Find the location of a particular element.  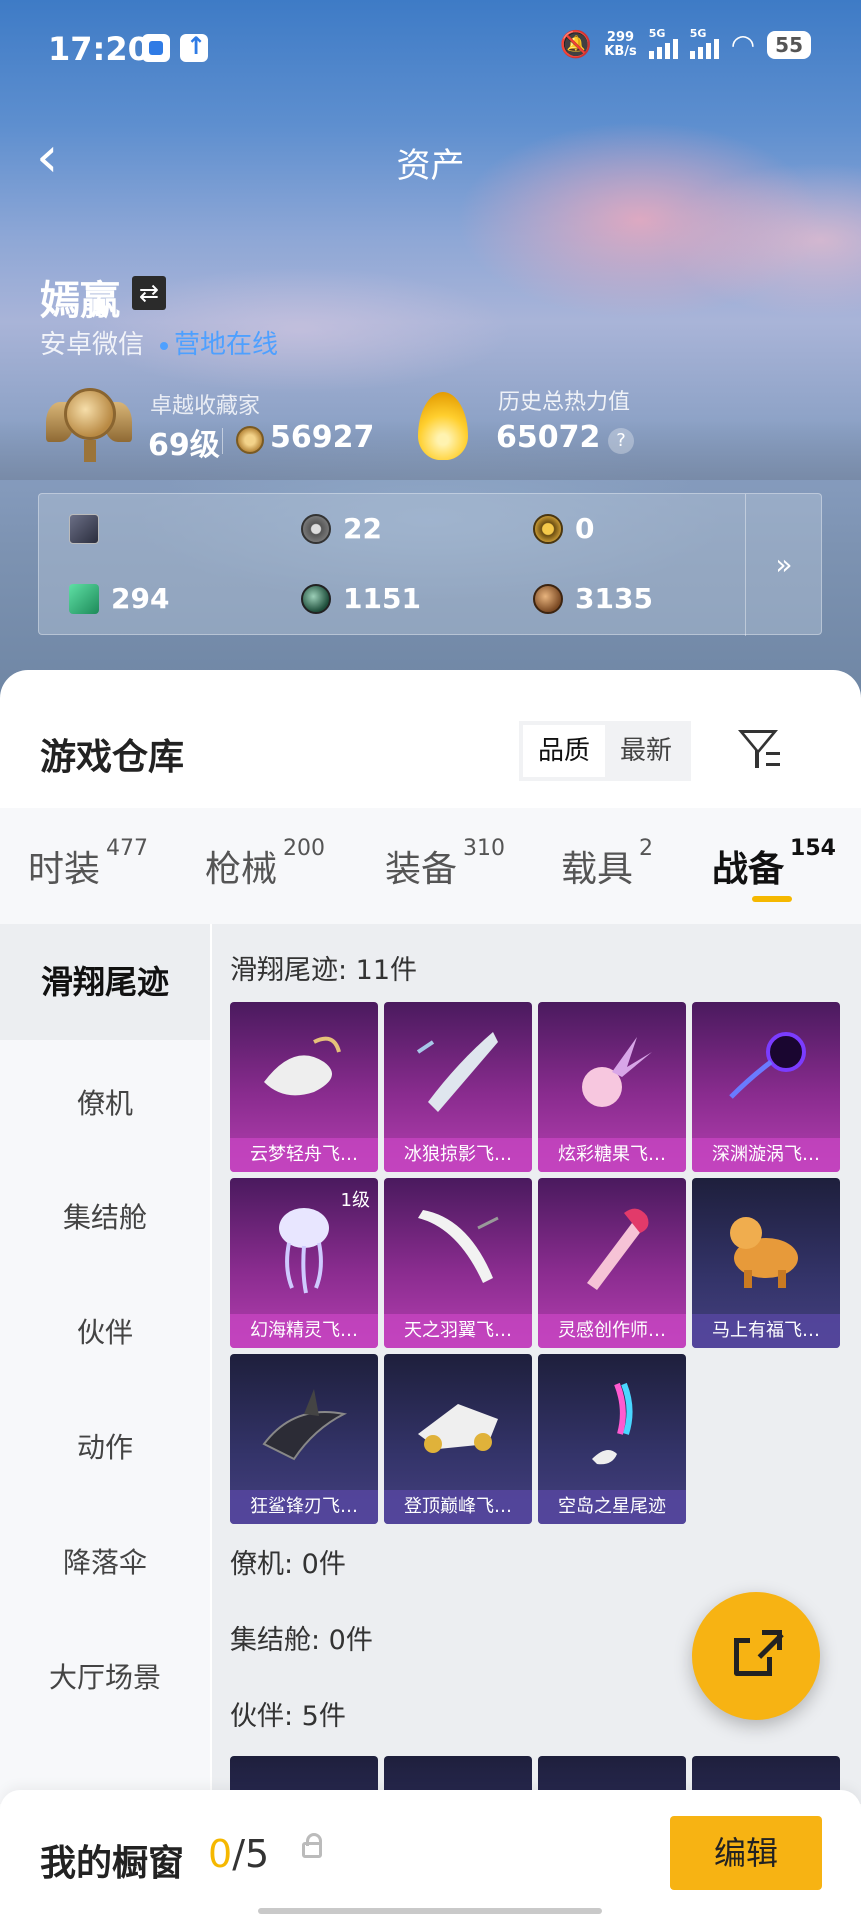

currency-silver: 22 is located at coordinates (341, 528).